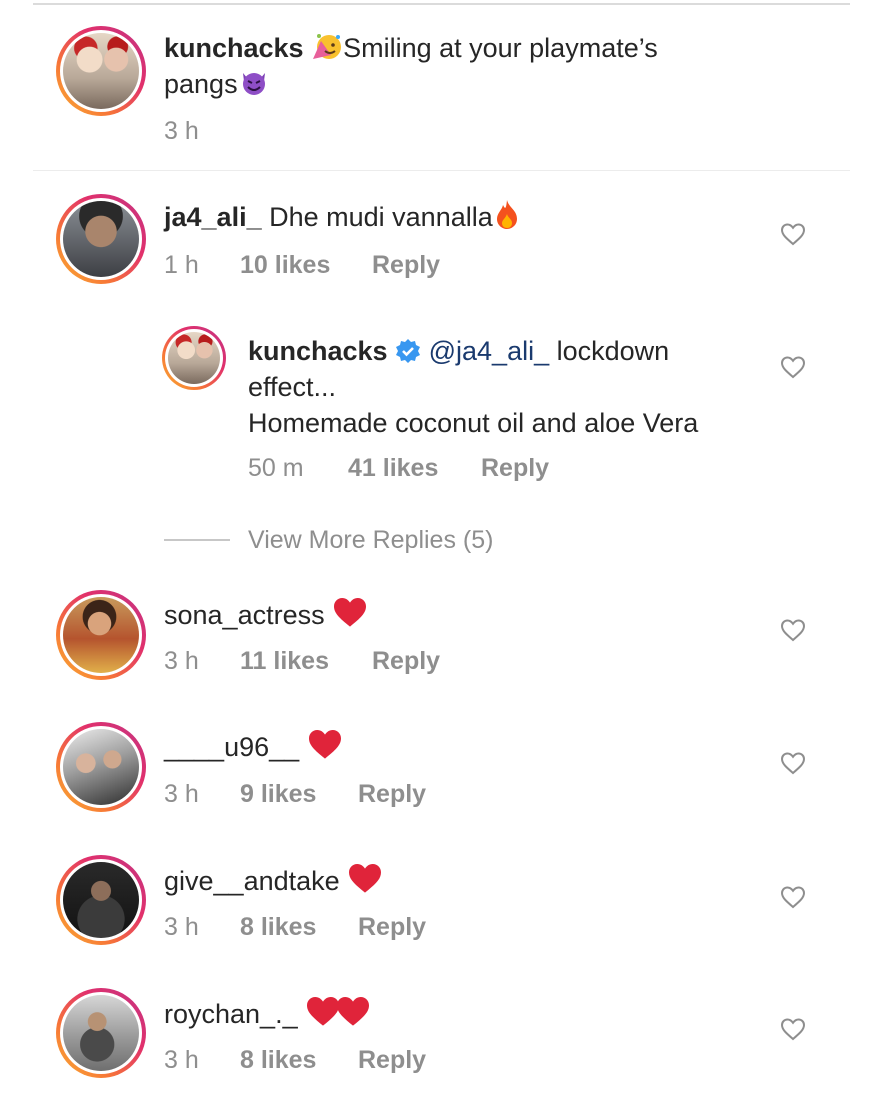  I want to click on reply-likes: 41 likes, so click(393, 468).